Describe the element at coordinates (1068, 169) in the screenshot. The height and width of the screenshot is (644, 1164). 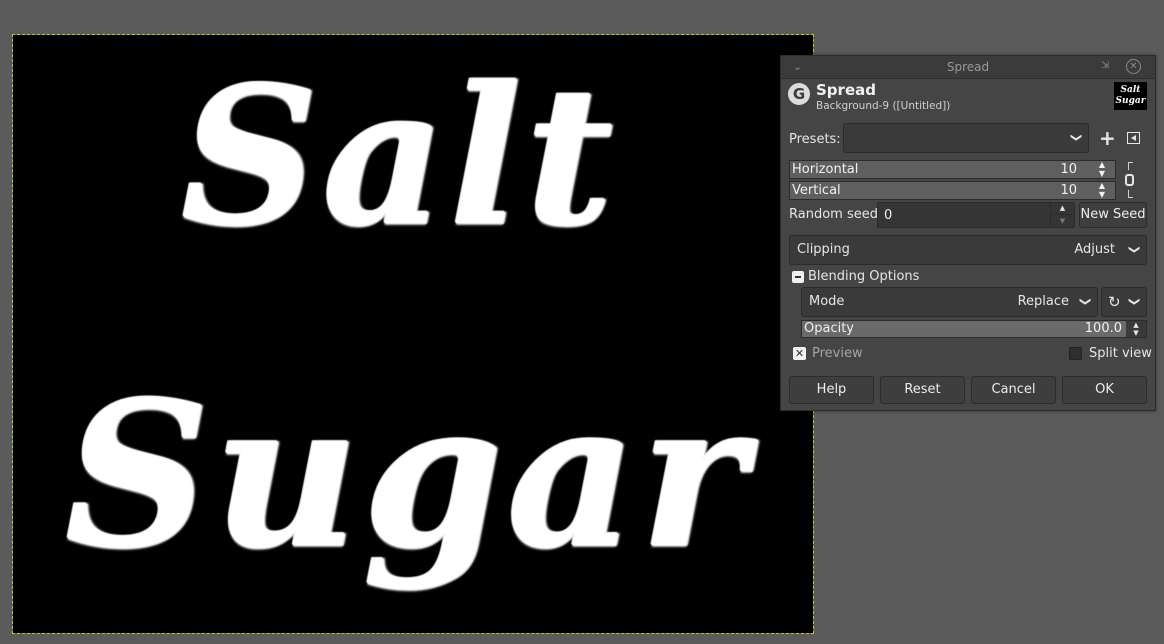
I see `horizontal-value: 10` at that location.